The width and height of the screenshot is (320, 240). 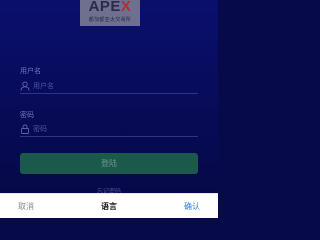 What do you see at coordinates (30, 71) in the screenshot?
I see `username-label: 用户名` at bounding box center [30, 71].